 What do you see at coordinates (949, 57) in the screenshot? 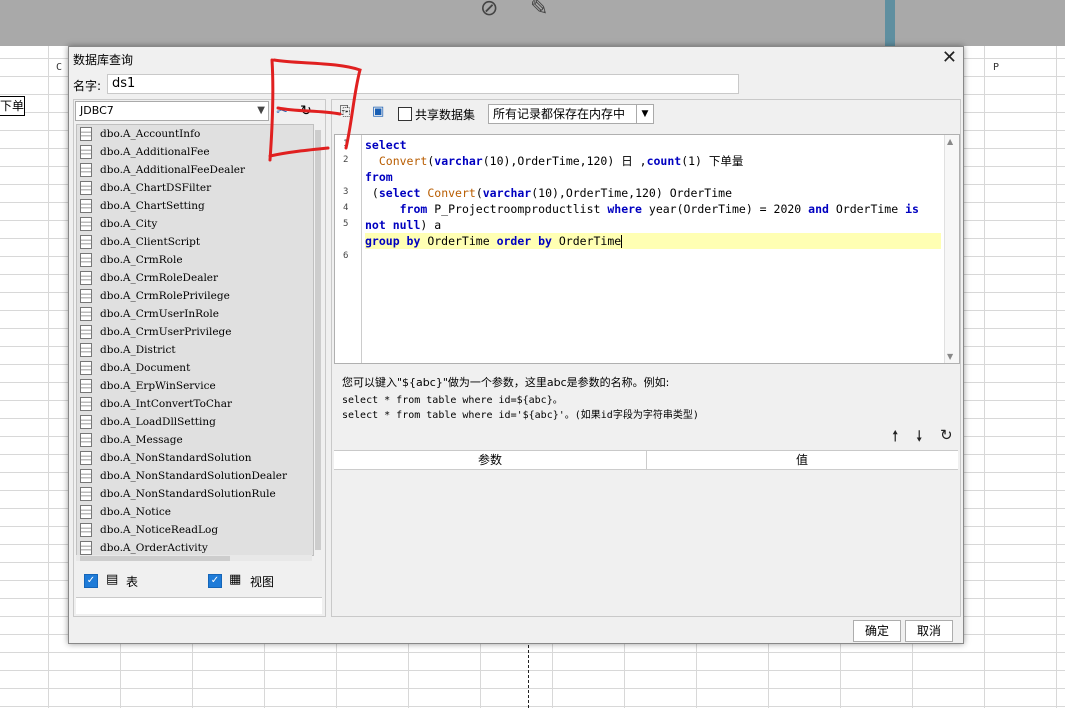
I see `close-icon: ✕` at bounding box center [949, 57].